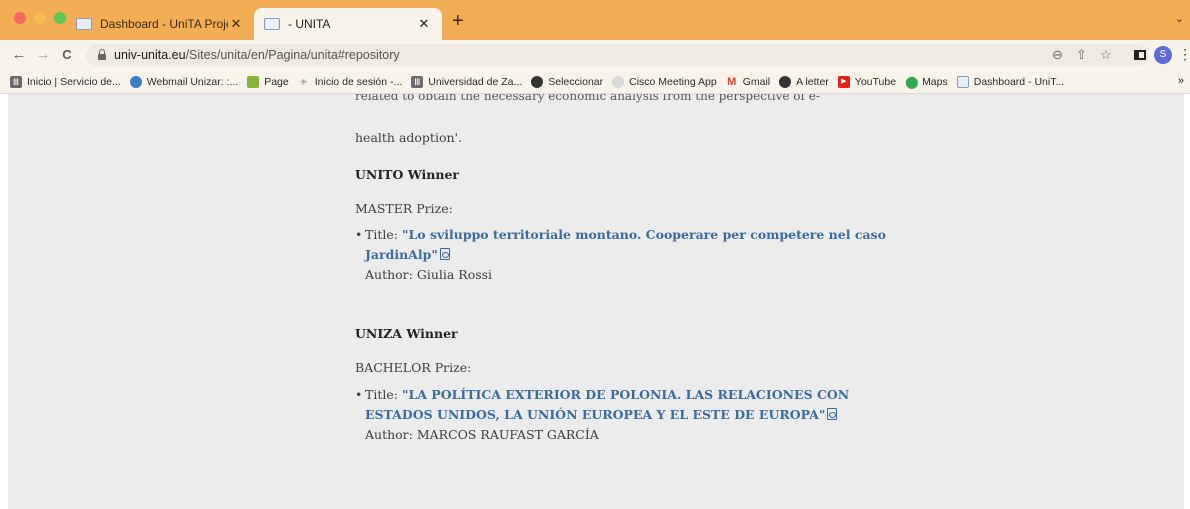 This screenshot has height=509, width=1190. Describe the element at coordinates (429, 274) in the screenshot. I see `author-text: Author: Giulia Rossi` at that location.